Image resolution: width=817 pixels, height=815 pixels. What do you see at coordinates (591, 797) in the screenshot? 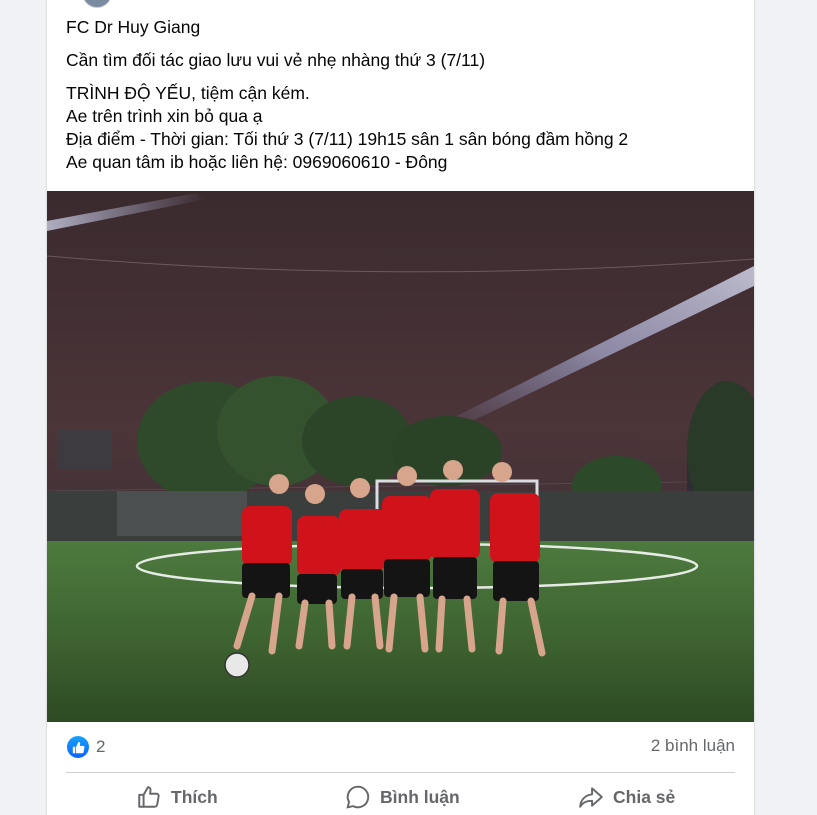
I see `share-arrow-icon` at bounding box center [591, 797].